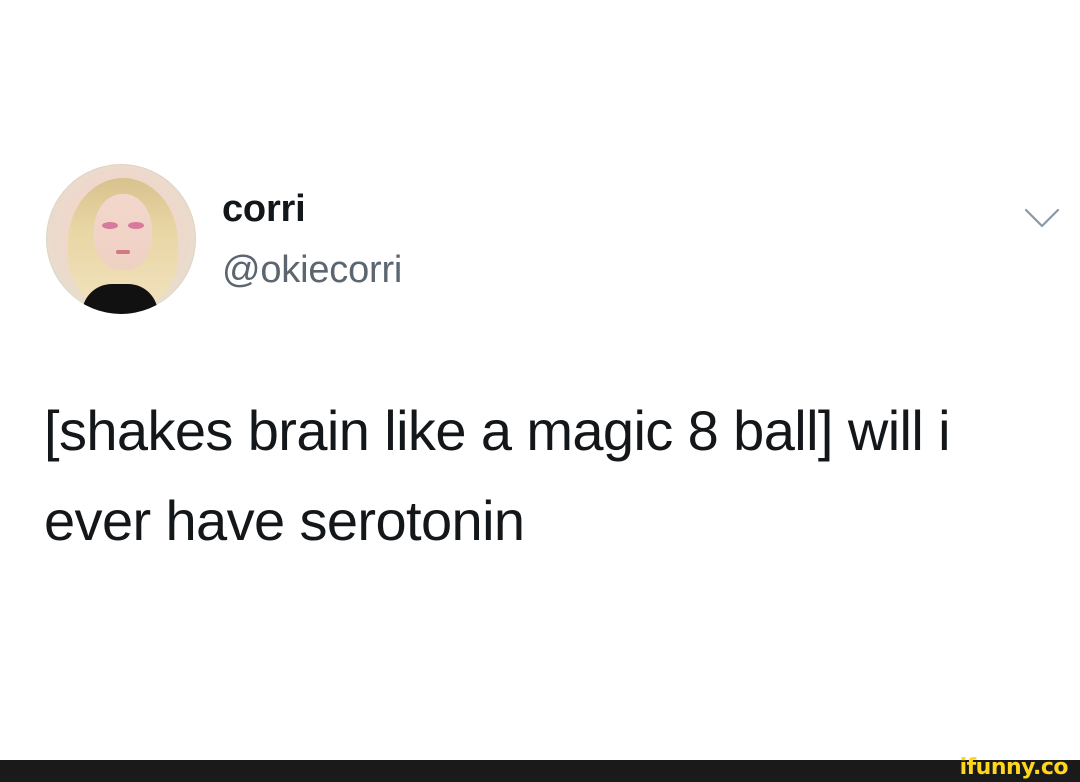  What do you see at coordinates (1042, 218) in the screenshot?
I see `chevron-down-icon` at bounding box center [1042, 218].